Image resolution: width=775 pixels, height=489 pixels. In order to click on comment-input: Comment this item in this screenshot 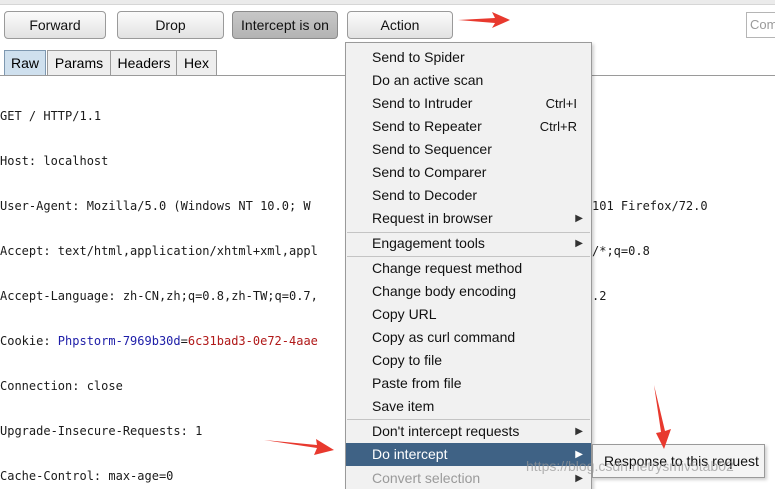, I will do `click(760, 25)`.